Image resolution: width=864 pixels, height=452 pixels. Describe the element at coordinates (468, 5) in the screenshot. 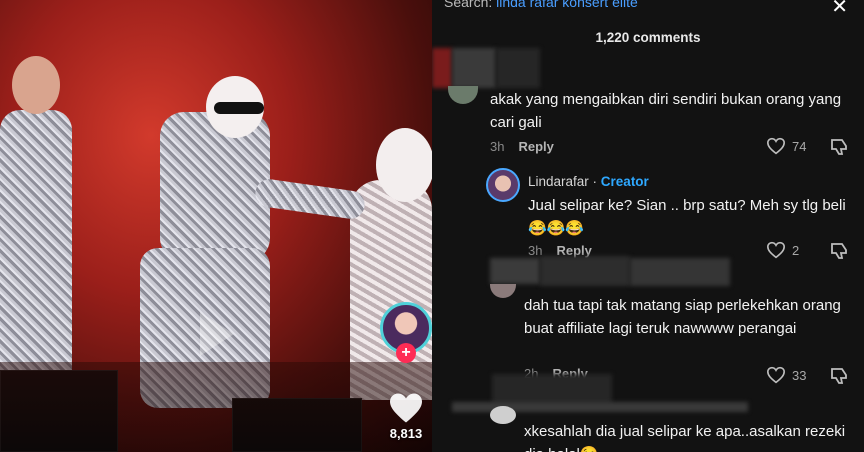

I see `search-prefix: Search:` at that location.